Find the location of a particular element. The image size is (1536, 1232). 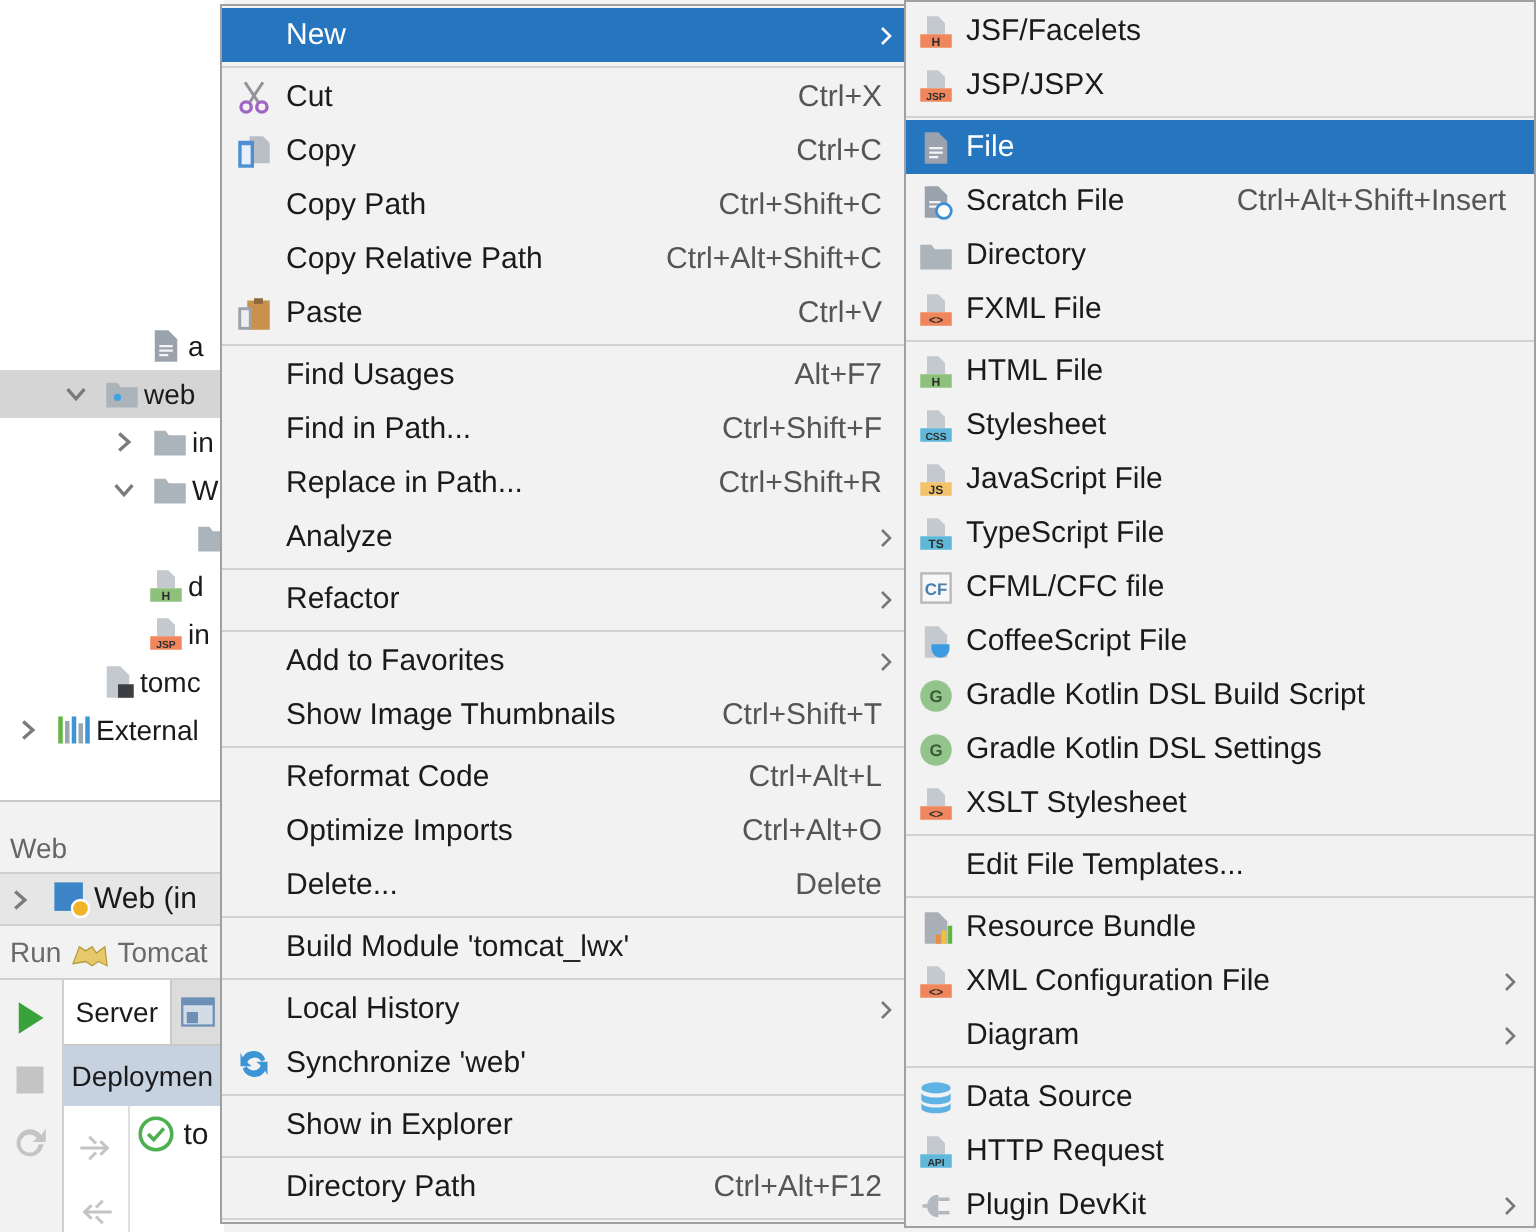

tree-item: web is located at coordinates (112, 394).